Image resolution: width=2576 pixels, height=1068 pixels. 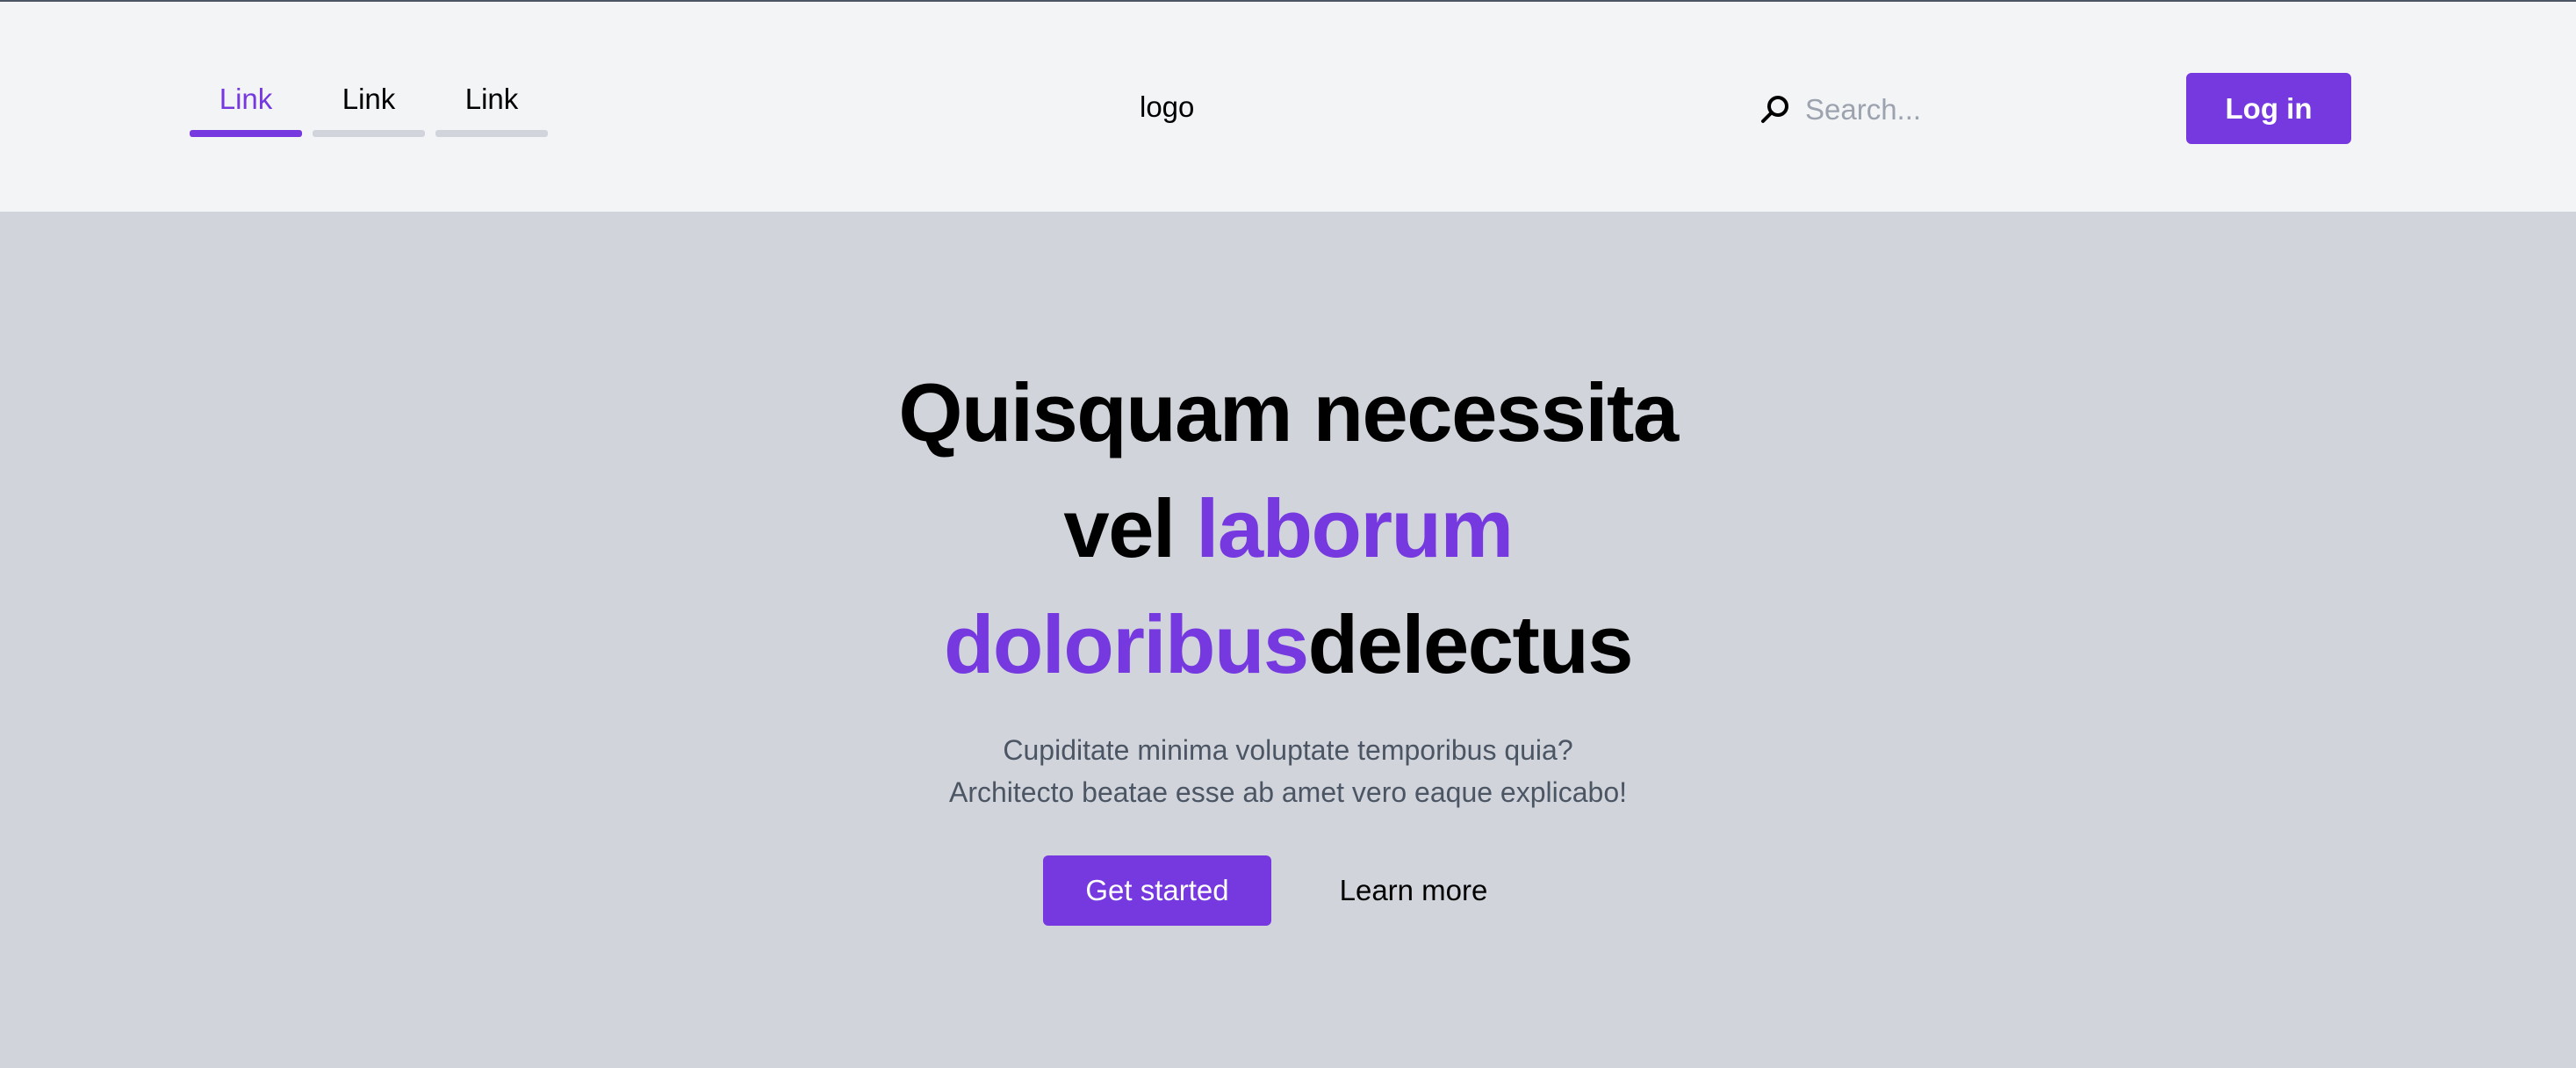 I want to click on hero-title-line1: Quisquam necessita, so click(x=1288, y=412).